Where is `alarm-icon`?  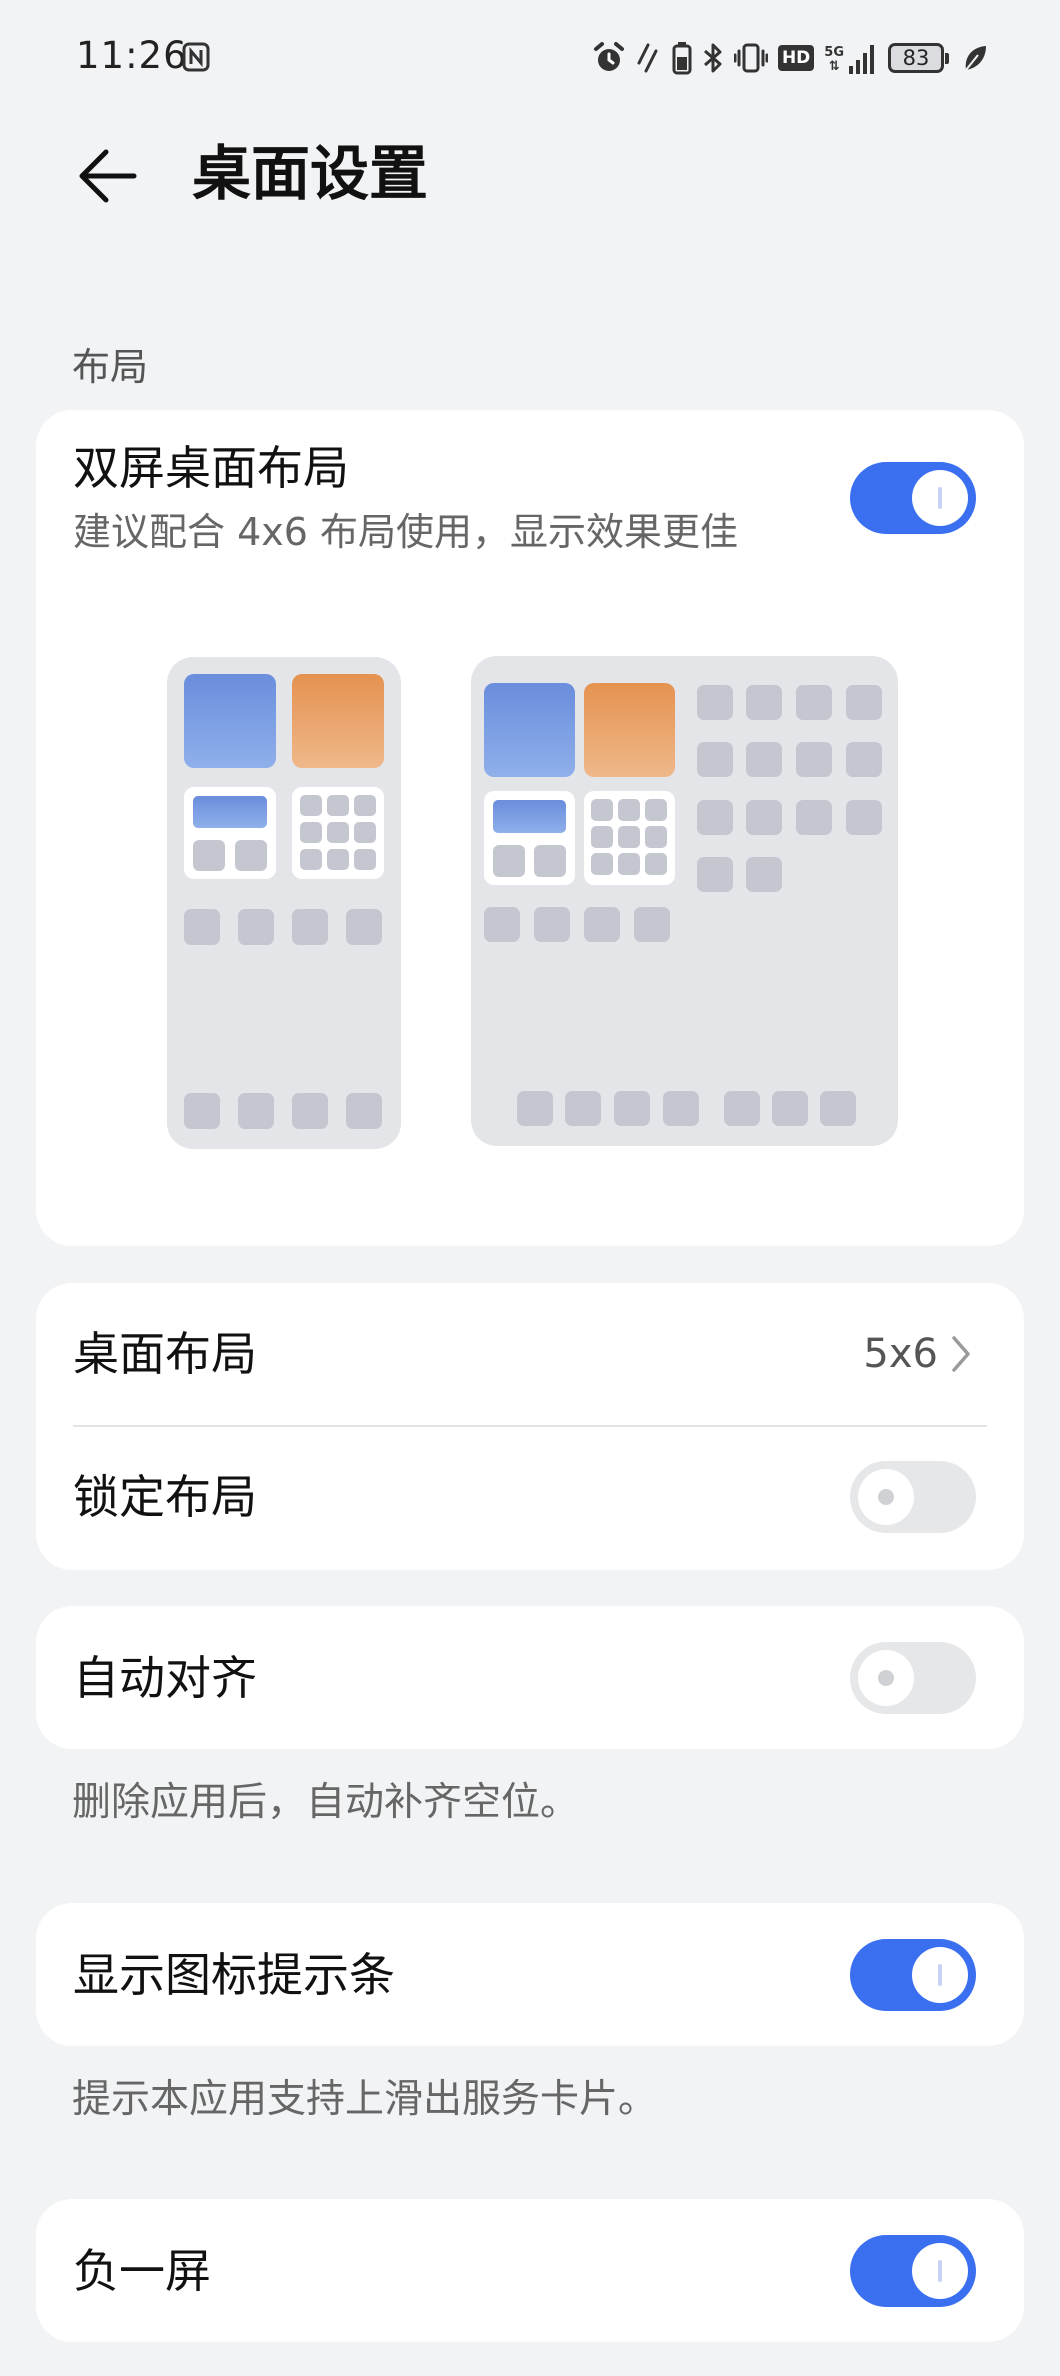 alarm-icon is located at coordinates (608, 56).